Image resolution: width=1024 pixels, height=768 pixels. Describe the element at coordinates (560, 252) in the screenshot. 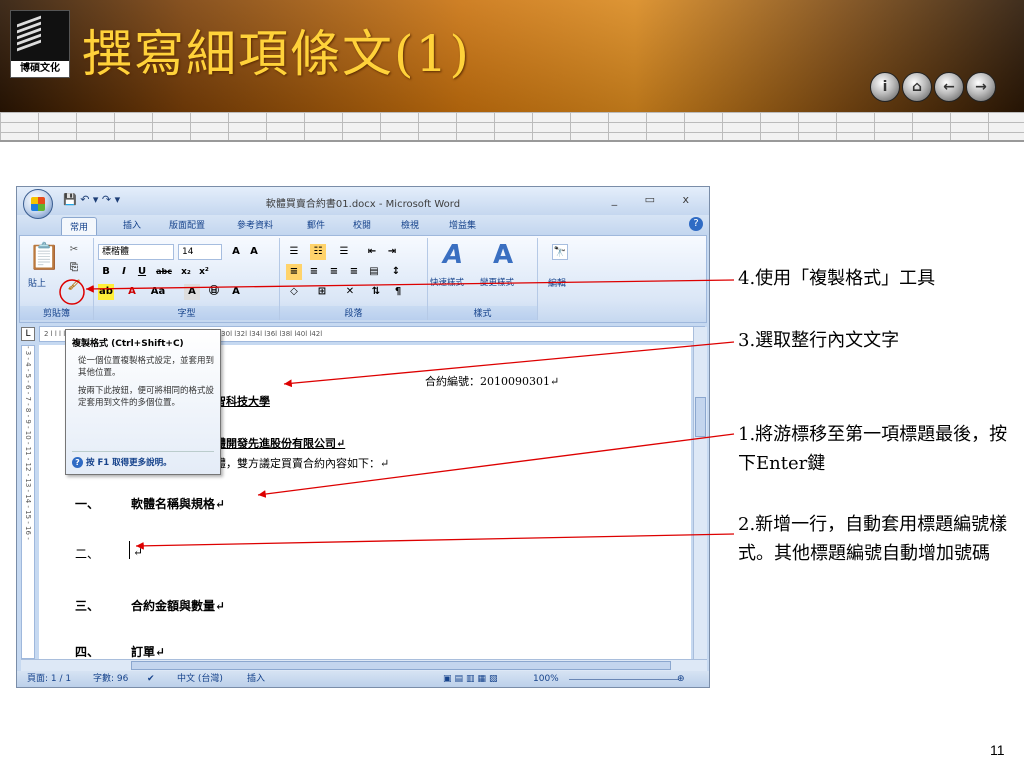

I see `find-icon: 🔭` at that location.